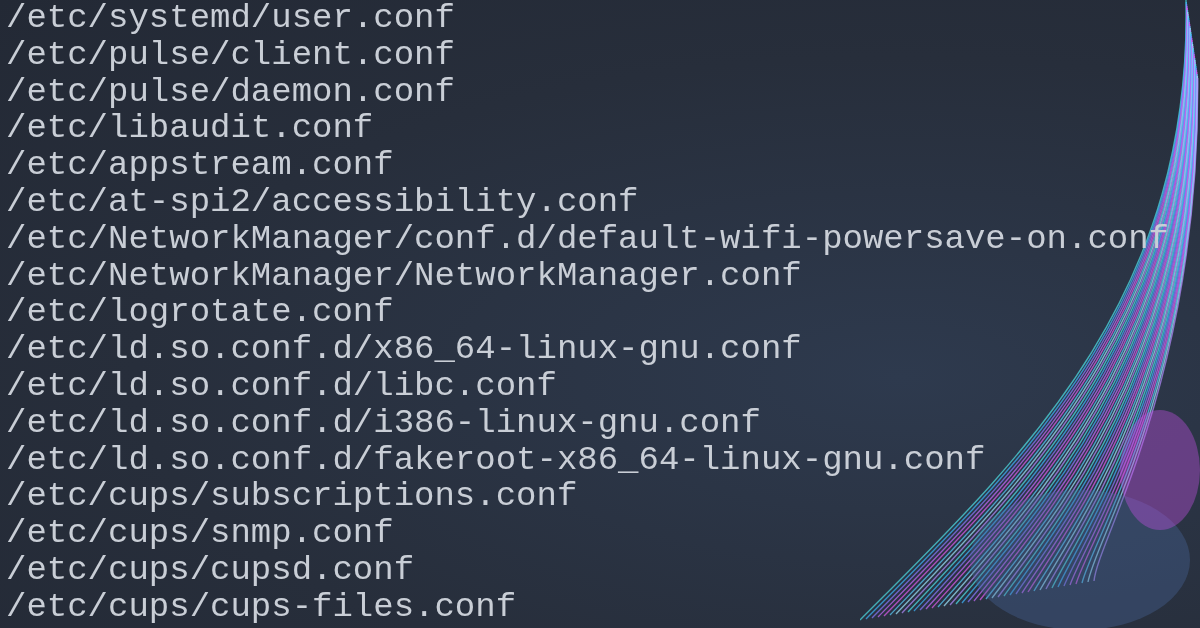 Image resolution: width=1200 pixels, height=628 pixels. Describe the element at coordinates (322, 202) in the screenshot. I see `file-path: /etc/at-spi2/accessibility.conf` at that location.